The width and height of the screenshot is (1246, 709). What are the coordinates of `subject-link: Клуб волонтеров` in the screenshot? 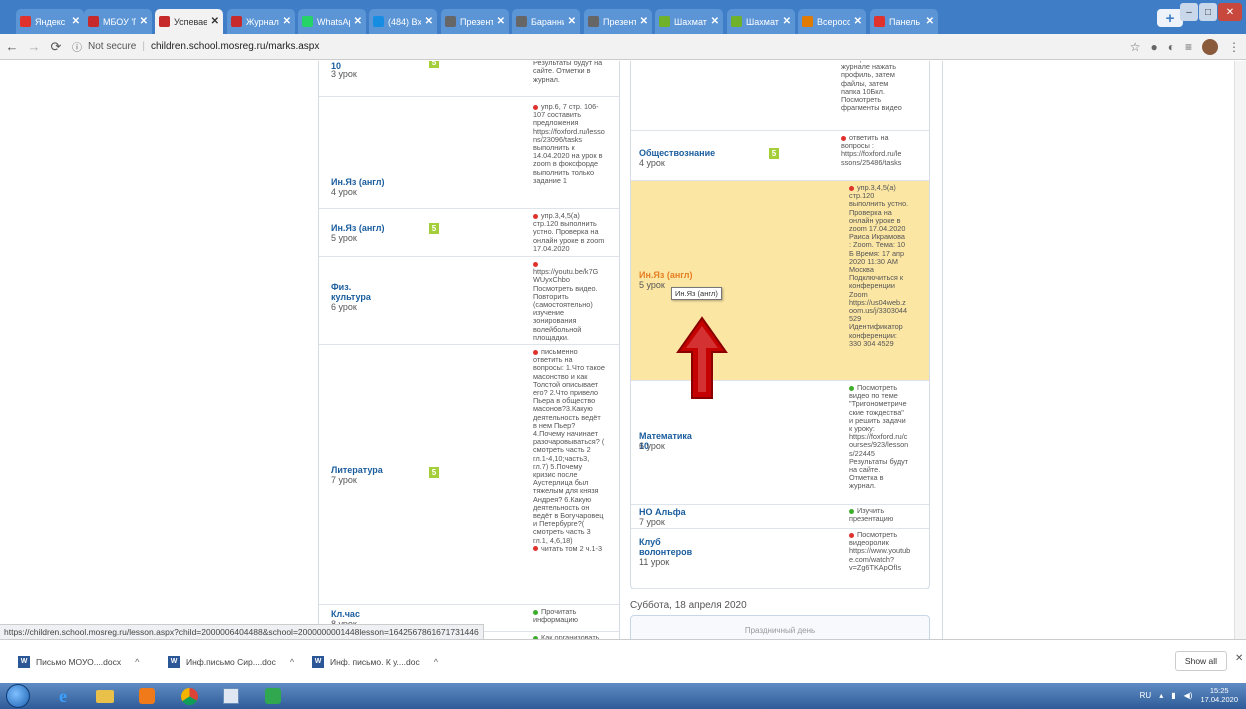 It's located at (669, 547).